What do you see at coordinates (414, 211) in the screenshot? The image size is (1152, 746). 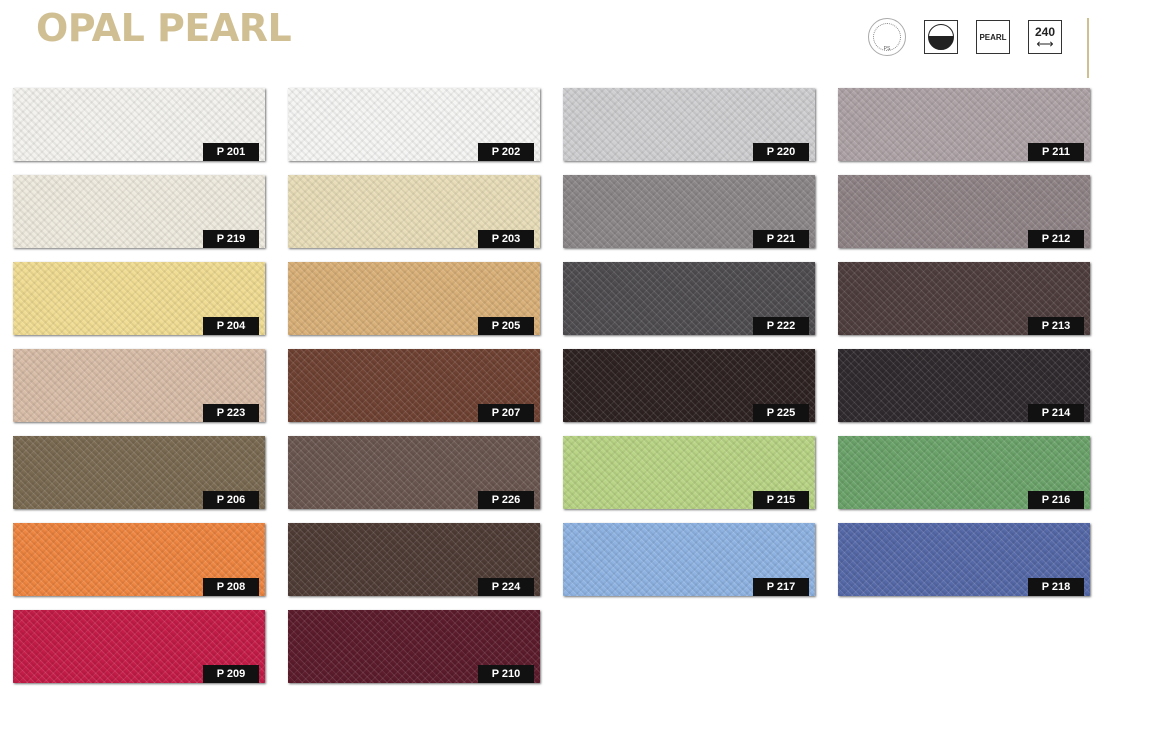 I see `fabric-swatch: P 203` at bounding box center [414, 211].